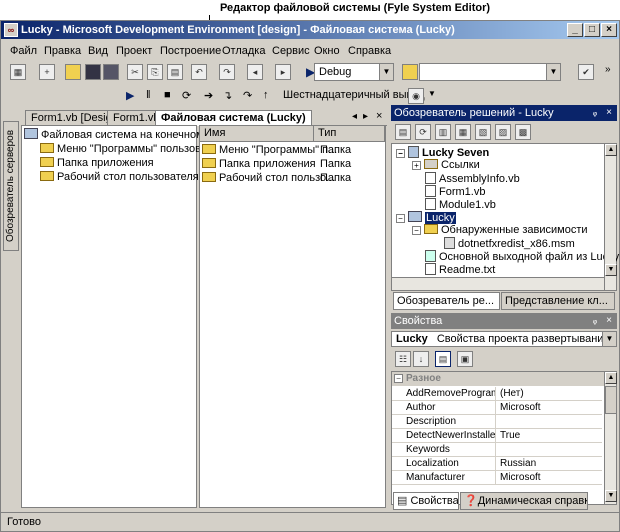 This screenshot has width=620, height=532. What do you see at coordinates (111, 72) in the screenshot?
I see `save-all-icon` at bounding box center [111, 72].